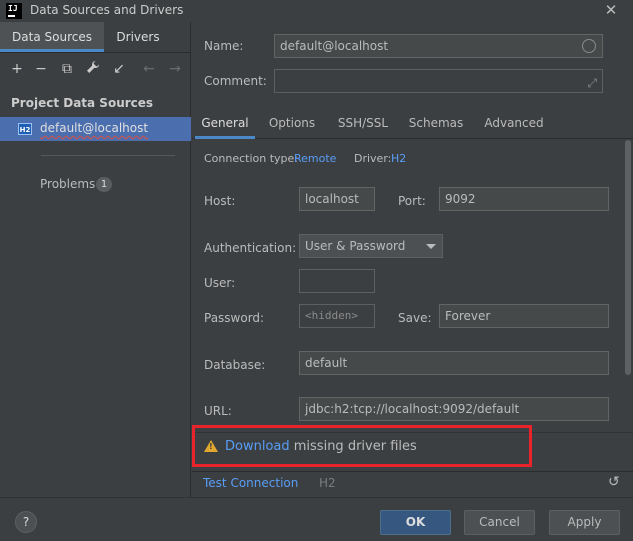  I want to click on connection-type-link: Remote, so click(315, 158).